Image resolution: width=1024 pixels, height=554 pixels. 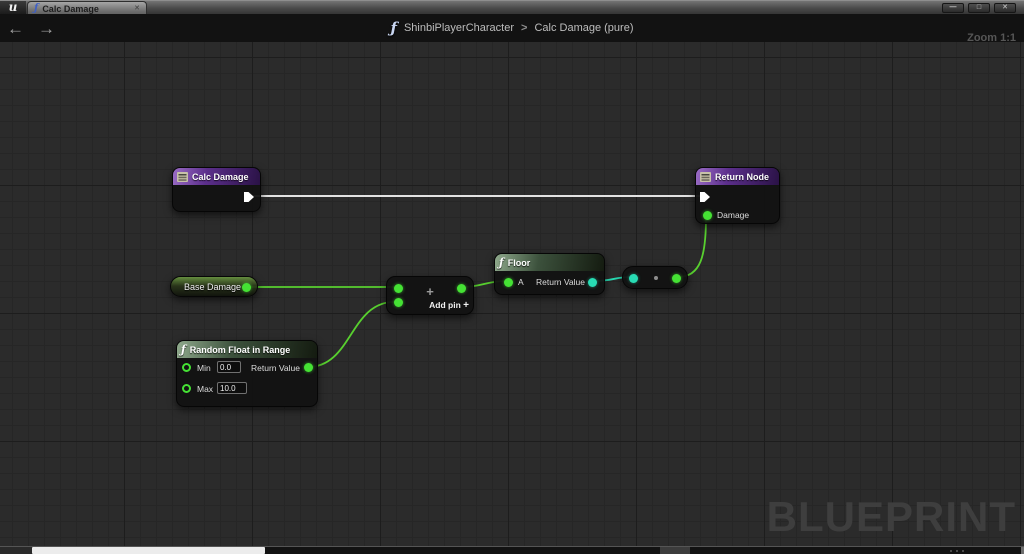 What do you see at coordinates (592, 282) in the screenshot?
I see `floor-output-pin` at bounding box center [592, 282].